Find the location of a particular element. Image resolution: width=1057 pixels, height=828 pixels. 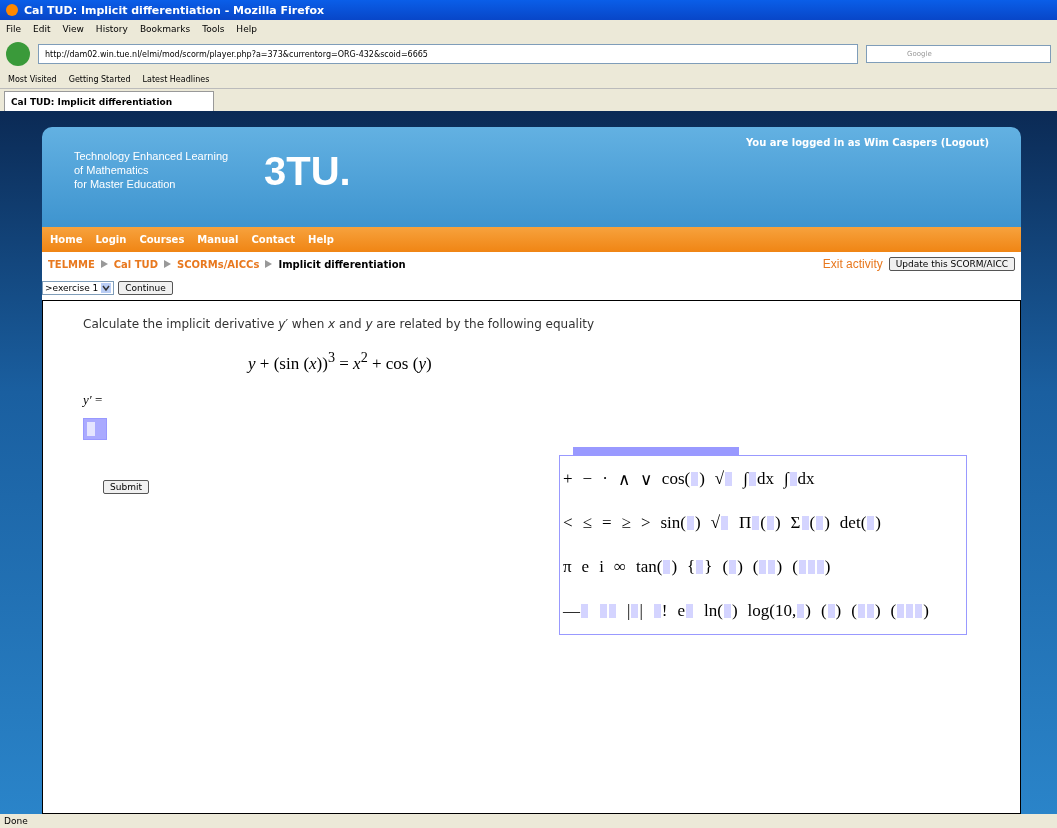

palette-symbol: < is located at coordinates (568, 523).